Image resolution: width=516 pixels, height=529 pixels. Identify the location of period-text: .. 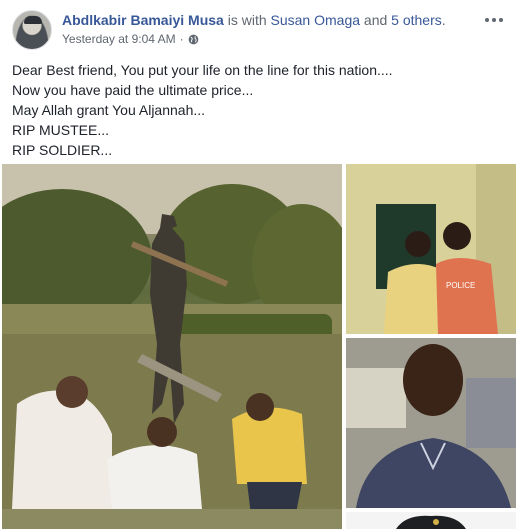
(443, 20).